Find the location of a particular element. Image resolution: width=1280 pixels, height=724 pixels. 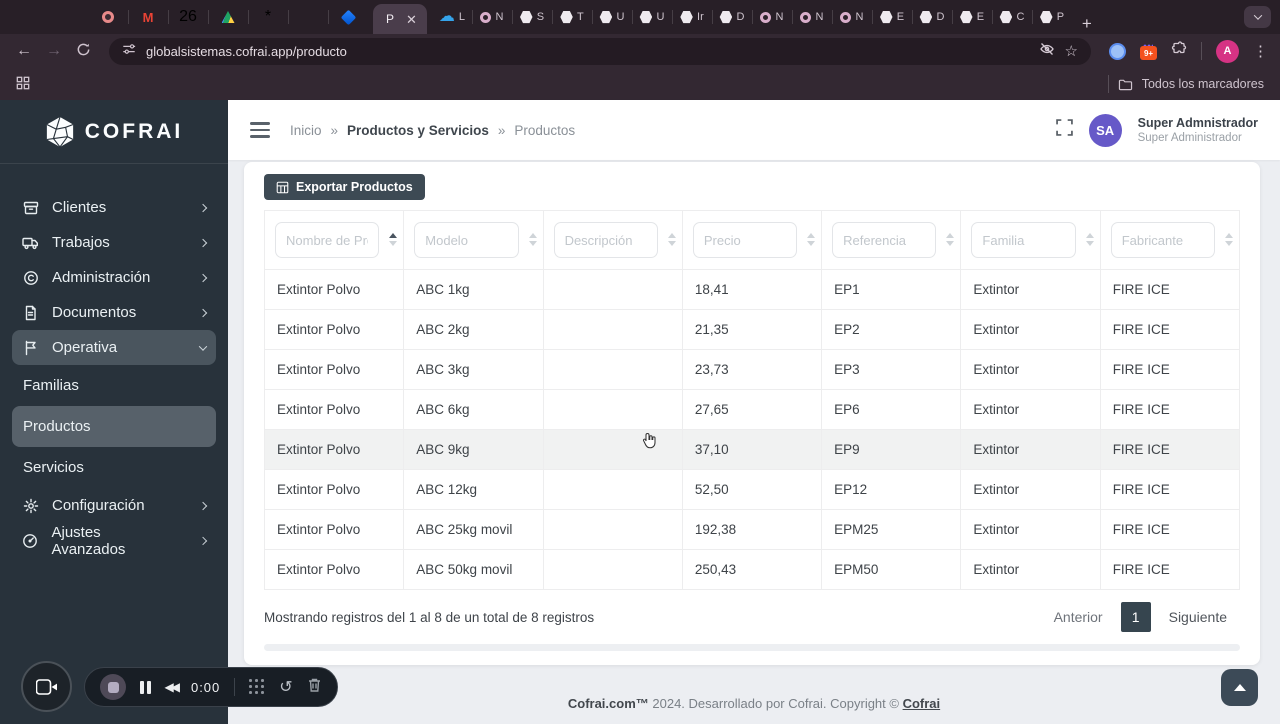

screen-recorder-camera-button is located at coordinates (46, 686).